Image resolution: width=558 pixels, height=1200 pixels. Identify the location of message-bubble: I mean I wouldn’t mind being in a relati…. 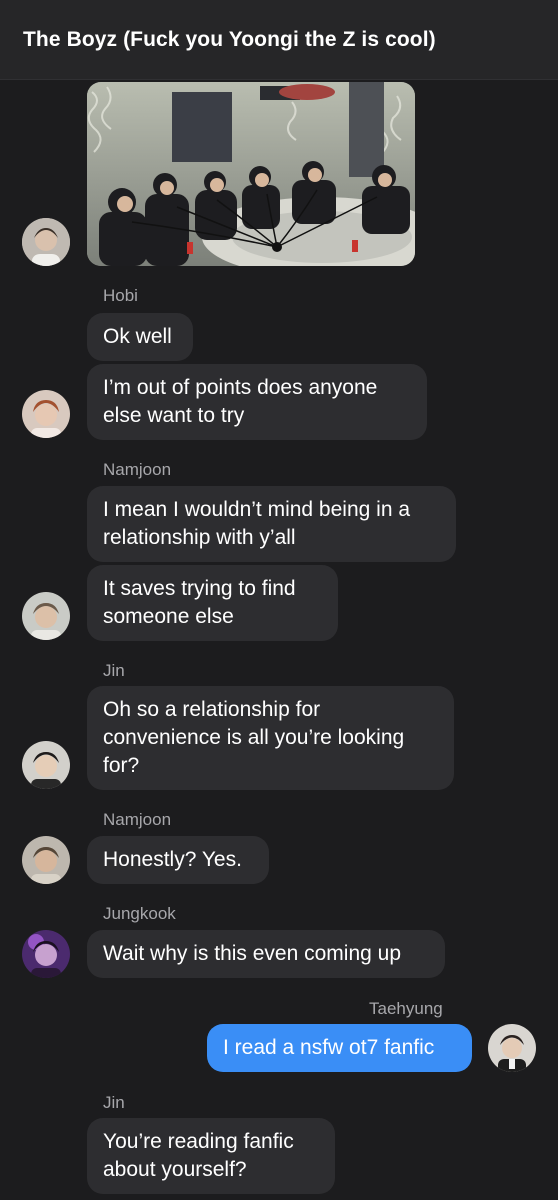
(271, 524).